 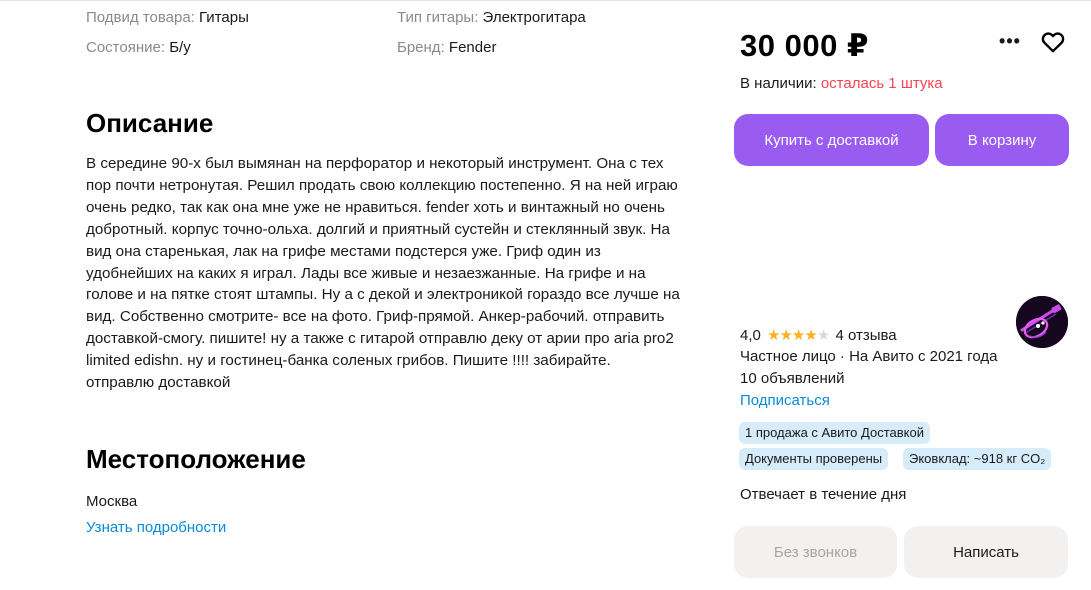 I want to click on buy-with-delivery-button: Купить с доставкой, so click(x=831, y=140).